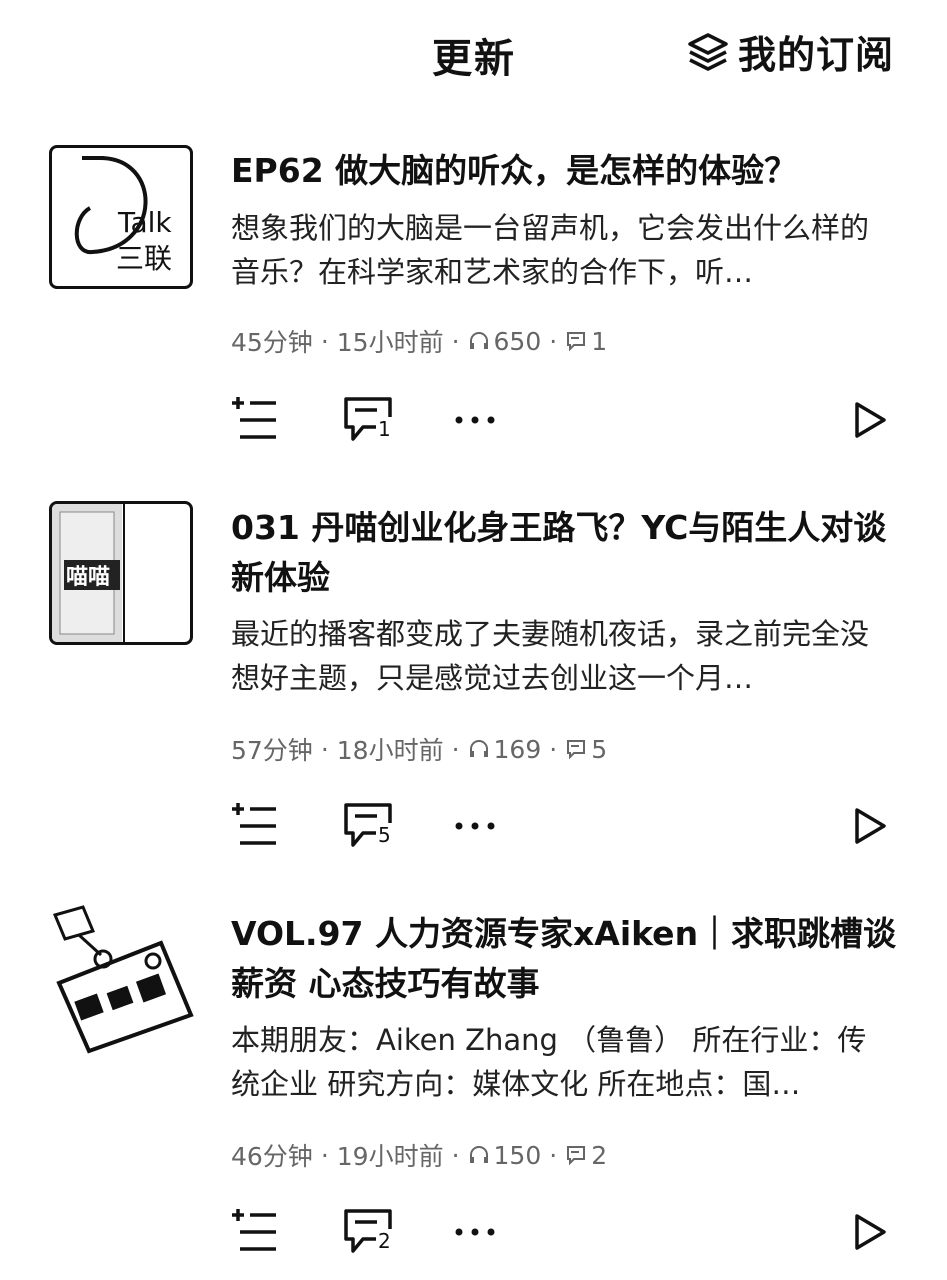 This screenshot has width=947, height=1280. I want to click on episode-cover: Talk 三联, so click(121, 217).